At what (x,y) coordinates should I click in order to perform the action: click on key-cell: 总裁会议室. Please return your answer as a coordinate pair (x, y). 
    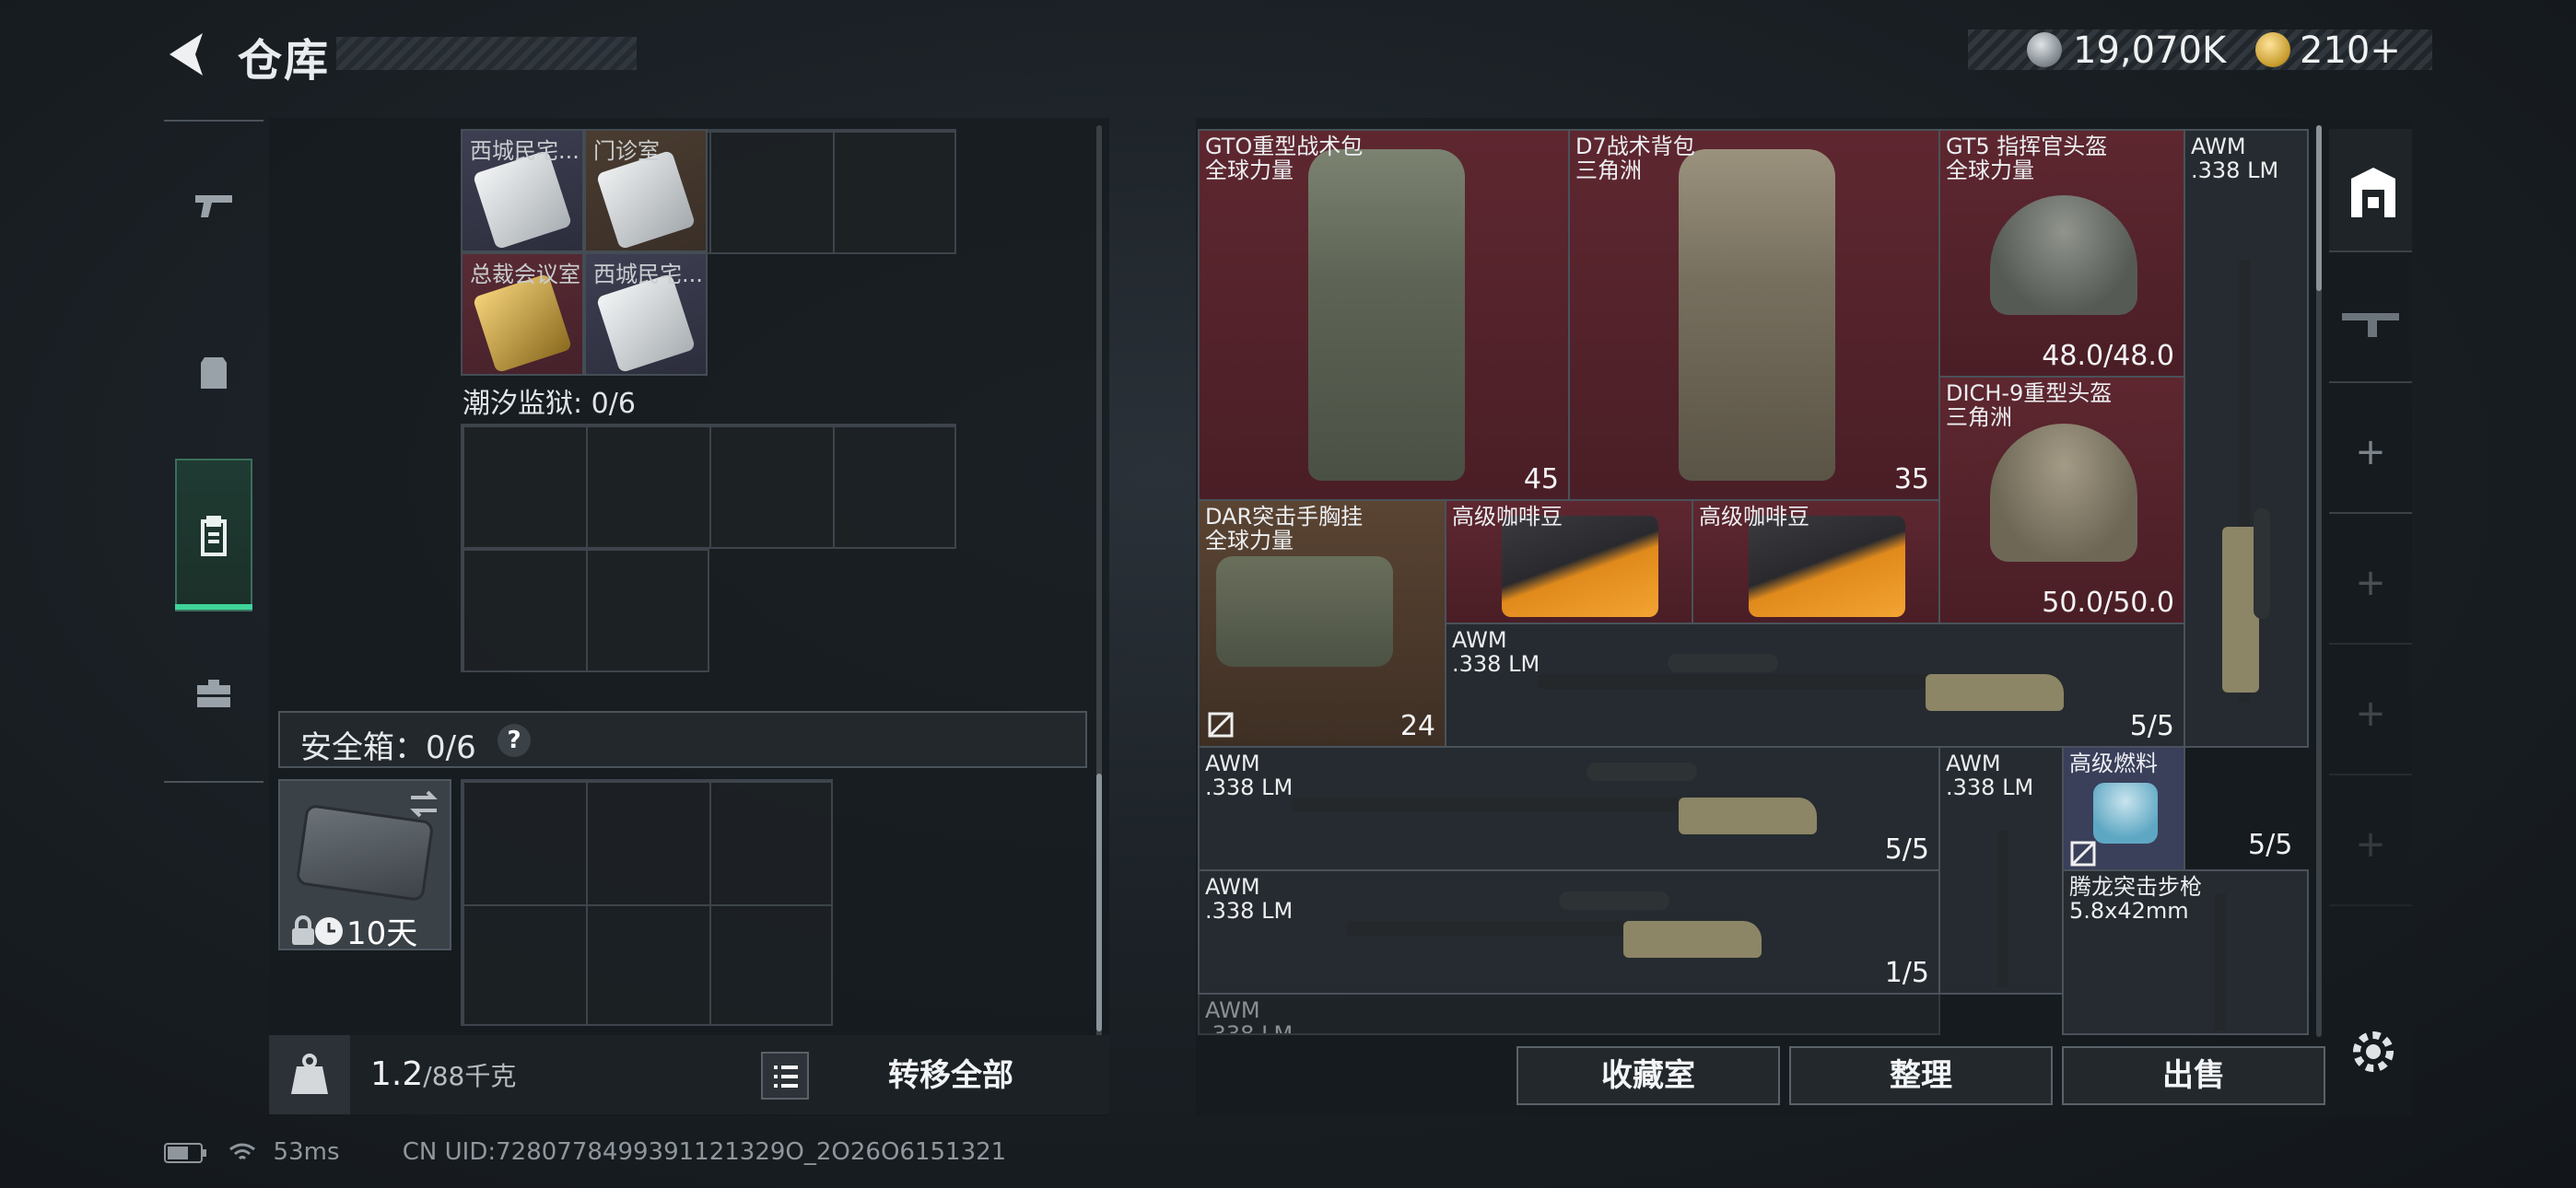
    Looking at the image, I should click on (522, 314).